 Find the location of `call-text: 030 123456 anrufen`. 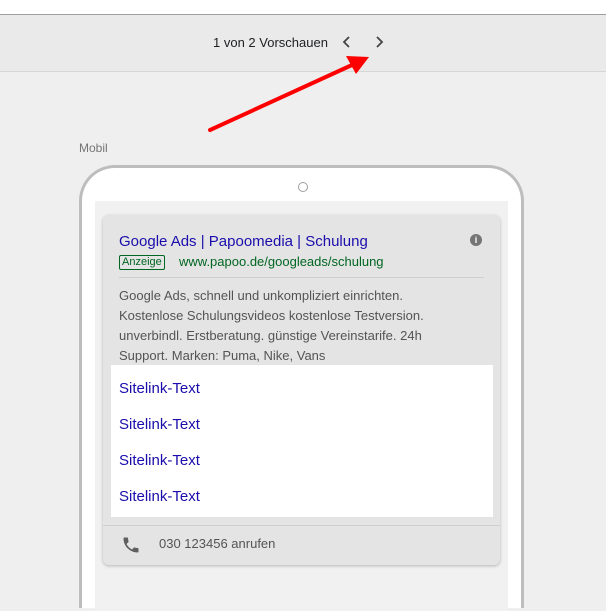

call-text: 030 123456 anrufen is located at coordinates (217, 543).